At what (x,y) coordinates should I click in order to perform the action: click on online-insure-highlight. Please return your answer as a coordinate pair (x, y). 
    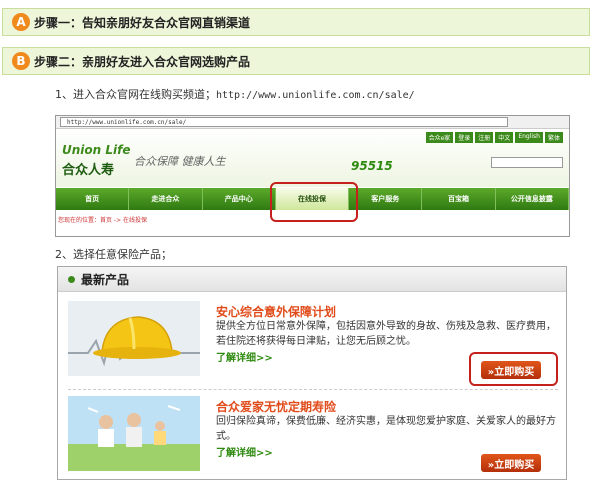
    Looking at the image, I should click on (314, 202).